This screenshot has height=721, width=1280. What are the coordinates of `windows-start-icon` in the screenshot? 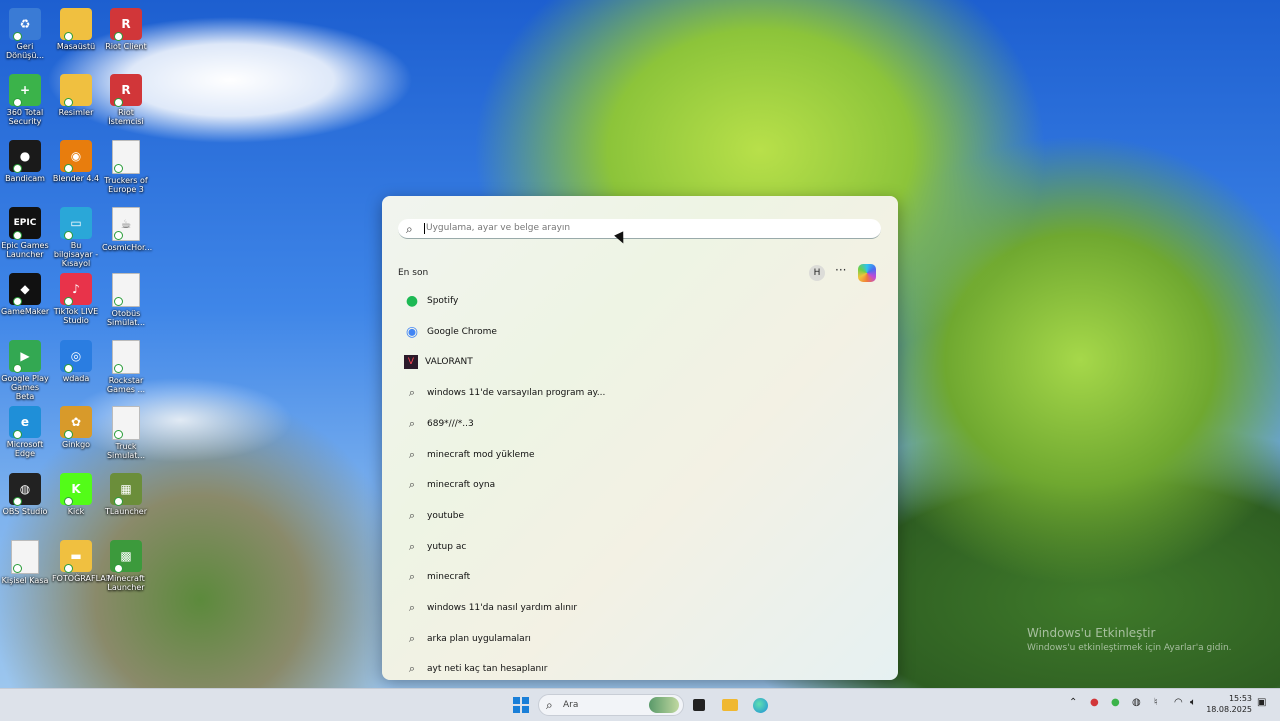 It's located at (521, 705).